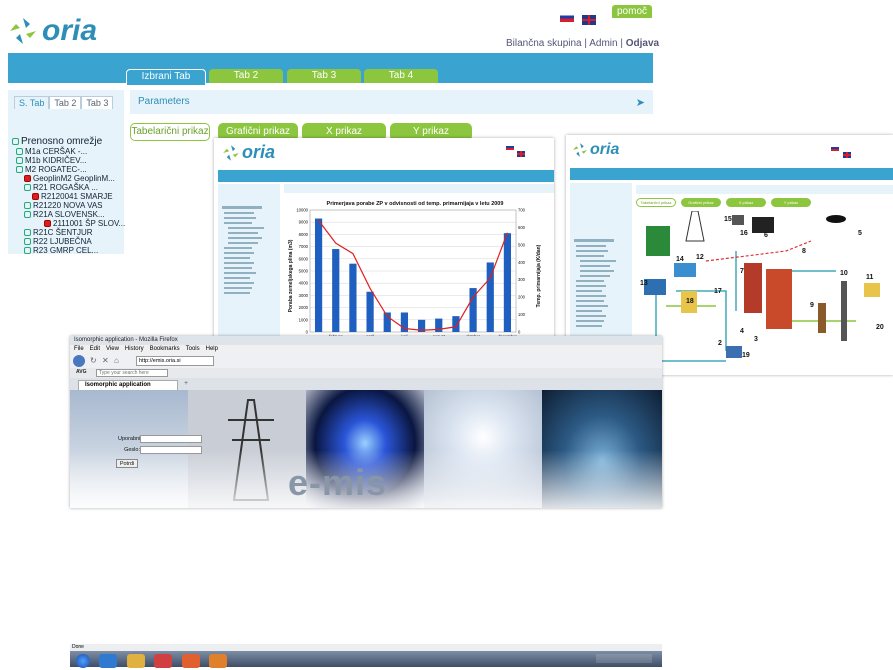 Image resolution: width=893 pixels, height=670 pixels. I want to click on diagram-number: 16, so click(744, 233).